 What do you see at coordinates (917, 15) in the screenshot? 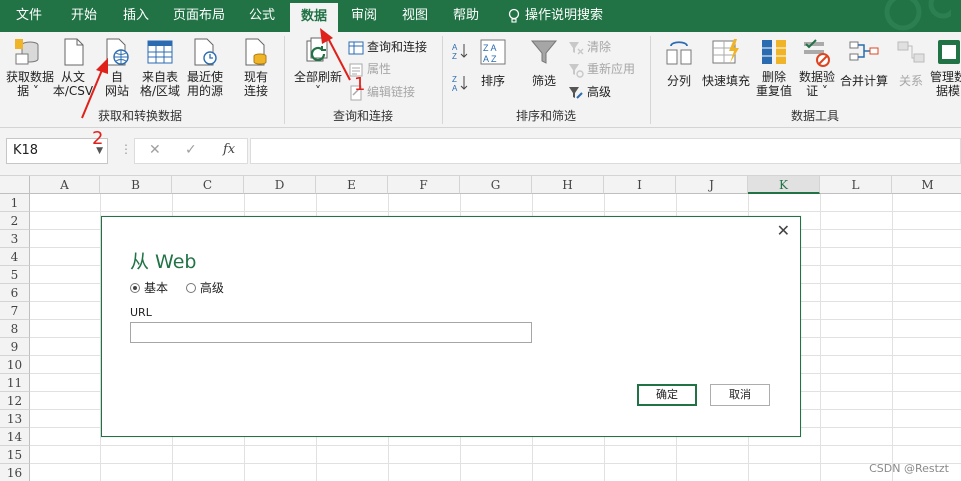
I see `background-logo-icon` at bounding box center [917, 15].